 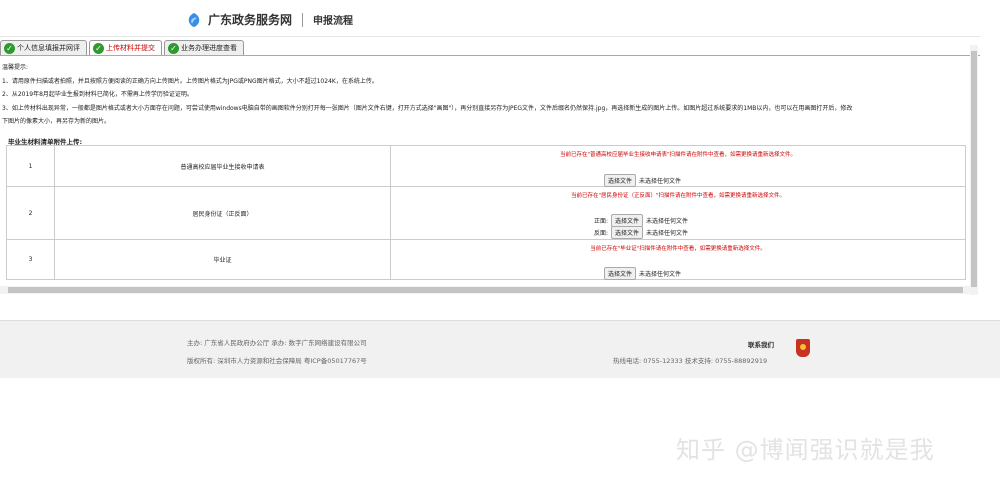 What do you see at coordinates (222, 166) in the screenshot?
I see `material-name: 普通高校应届毕业生接收申请表` at bounding box center [222, 166].